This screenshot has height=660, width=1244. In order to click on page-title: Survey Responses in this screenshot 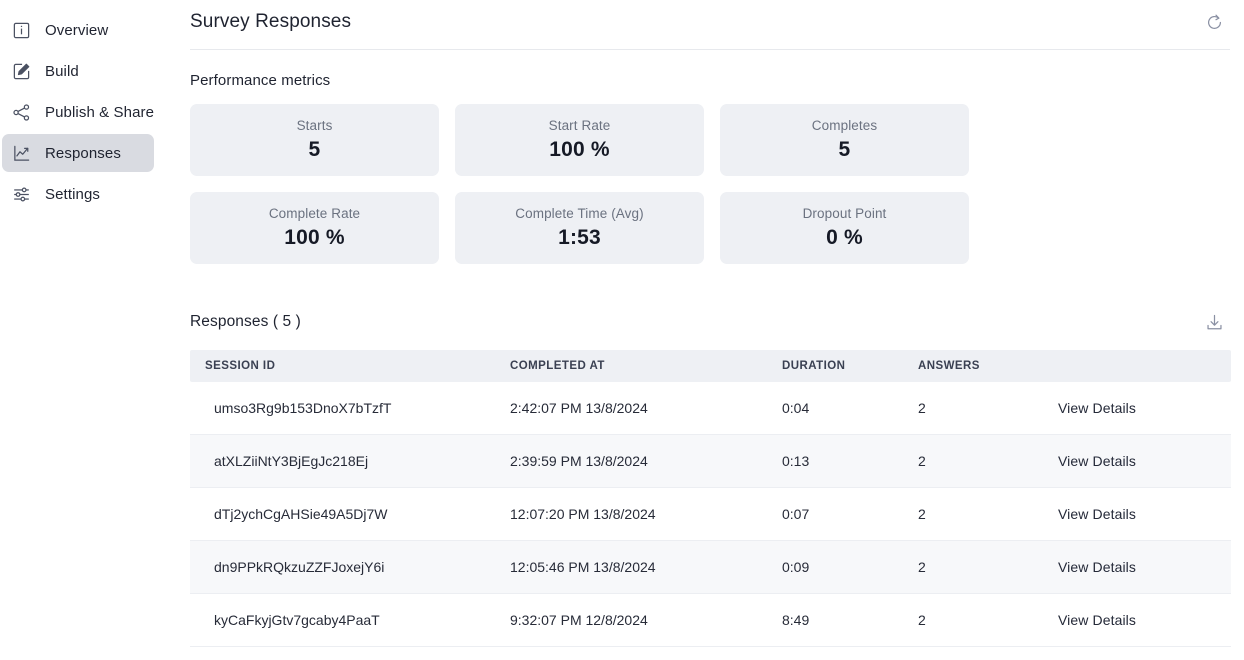, I will do `click(271, 21)`.